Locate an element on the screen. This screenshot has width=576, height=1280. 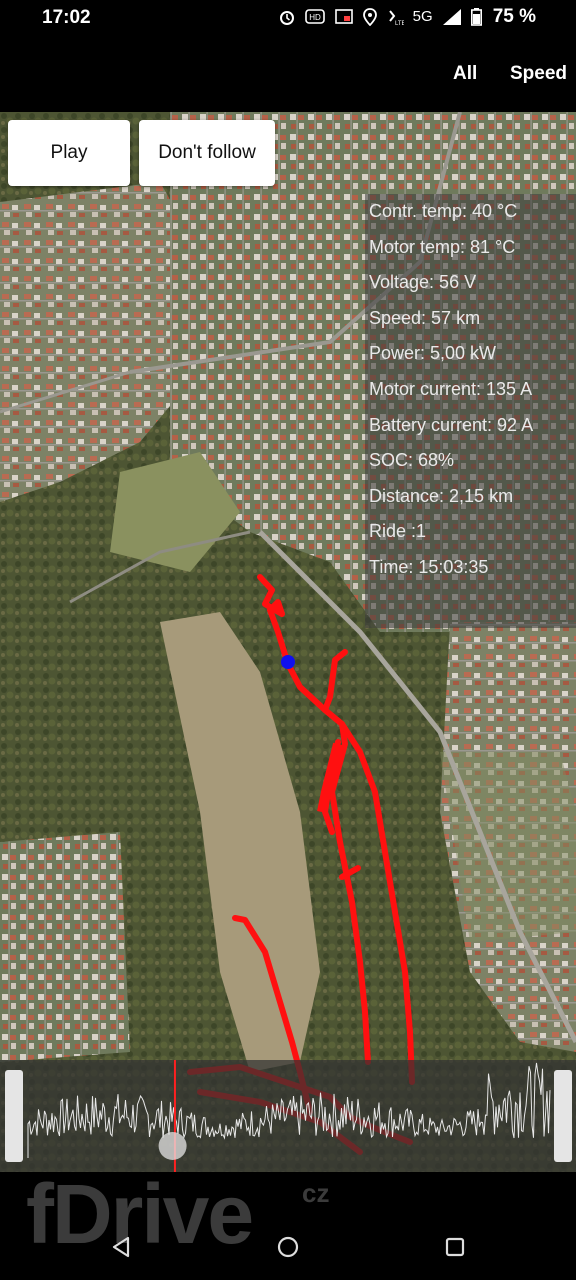
signal-icon is located at coordinates (451, 17).